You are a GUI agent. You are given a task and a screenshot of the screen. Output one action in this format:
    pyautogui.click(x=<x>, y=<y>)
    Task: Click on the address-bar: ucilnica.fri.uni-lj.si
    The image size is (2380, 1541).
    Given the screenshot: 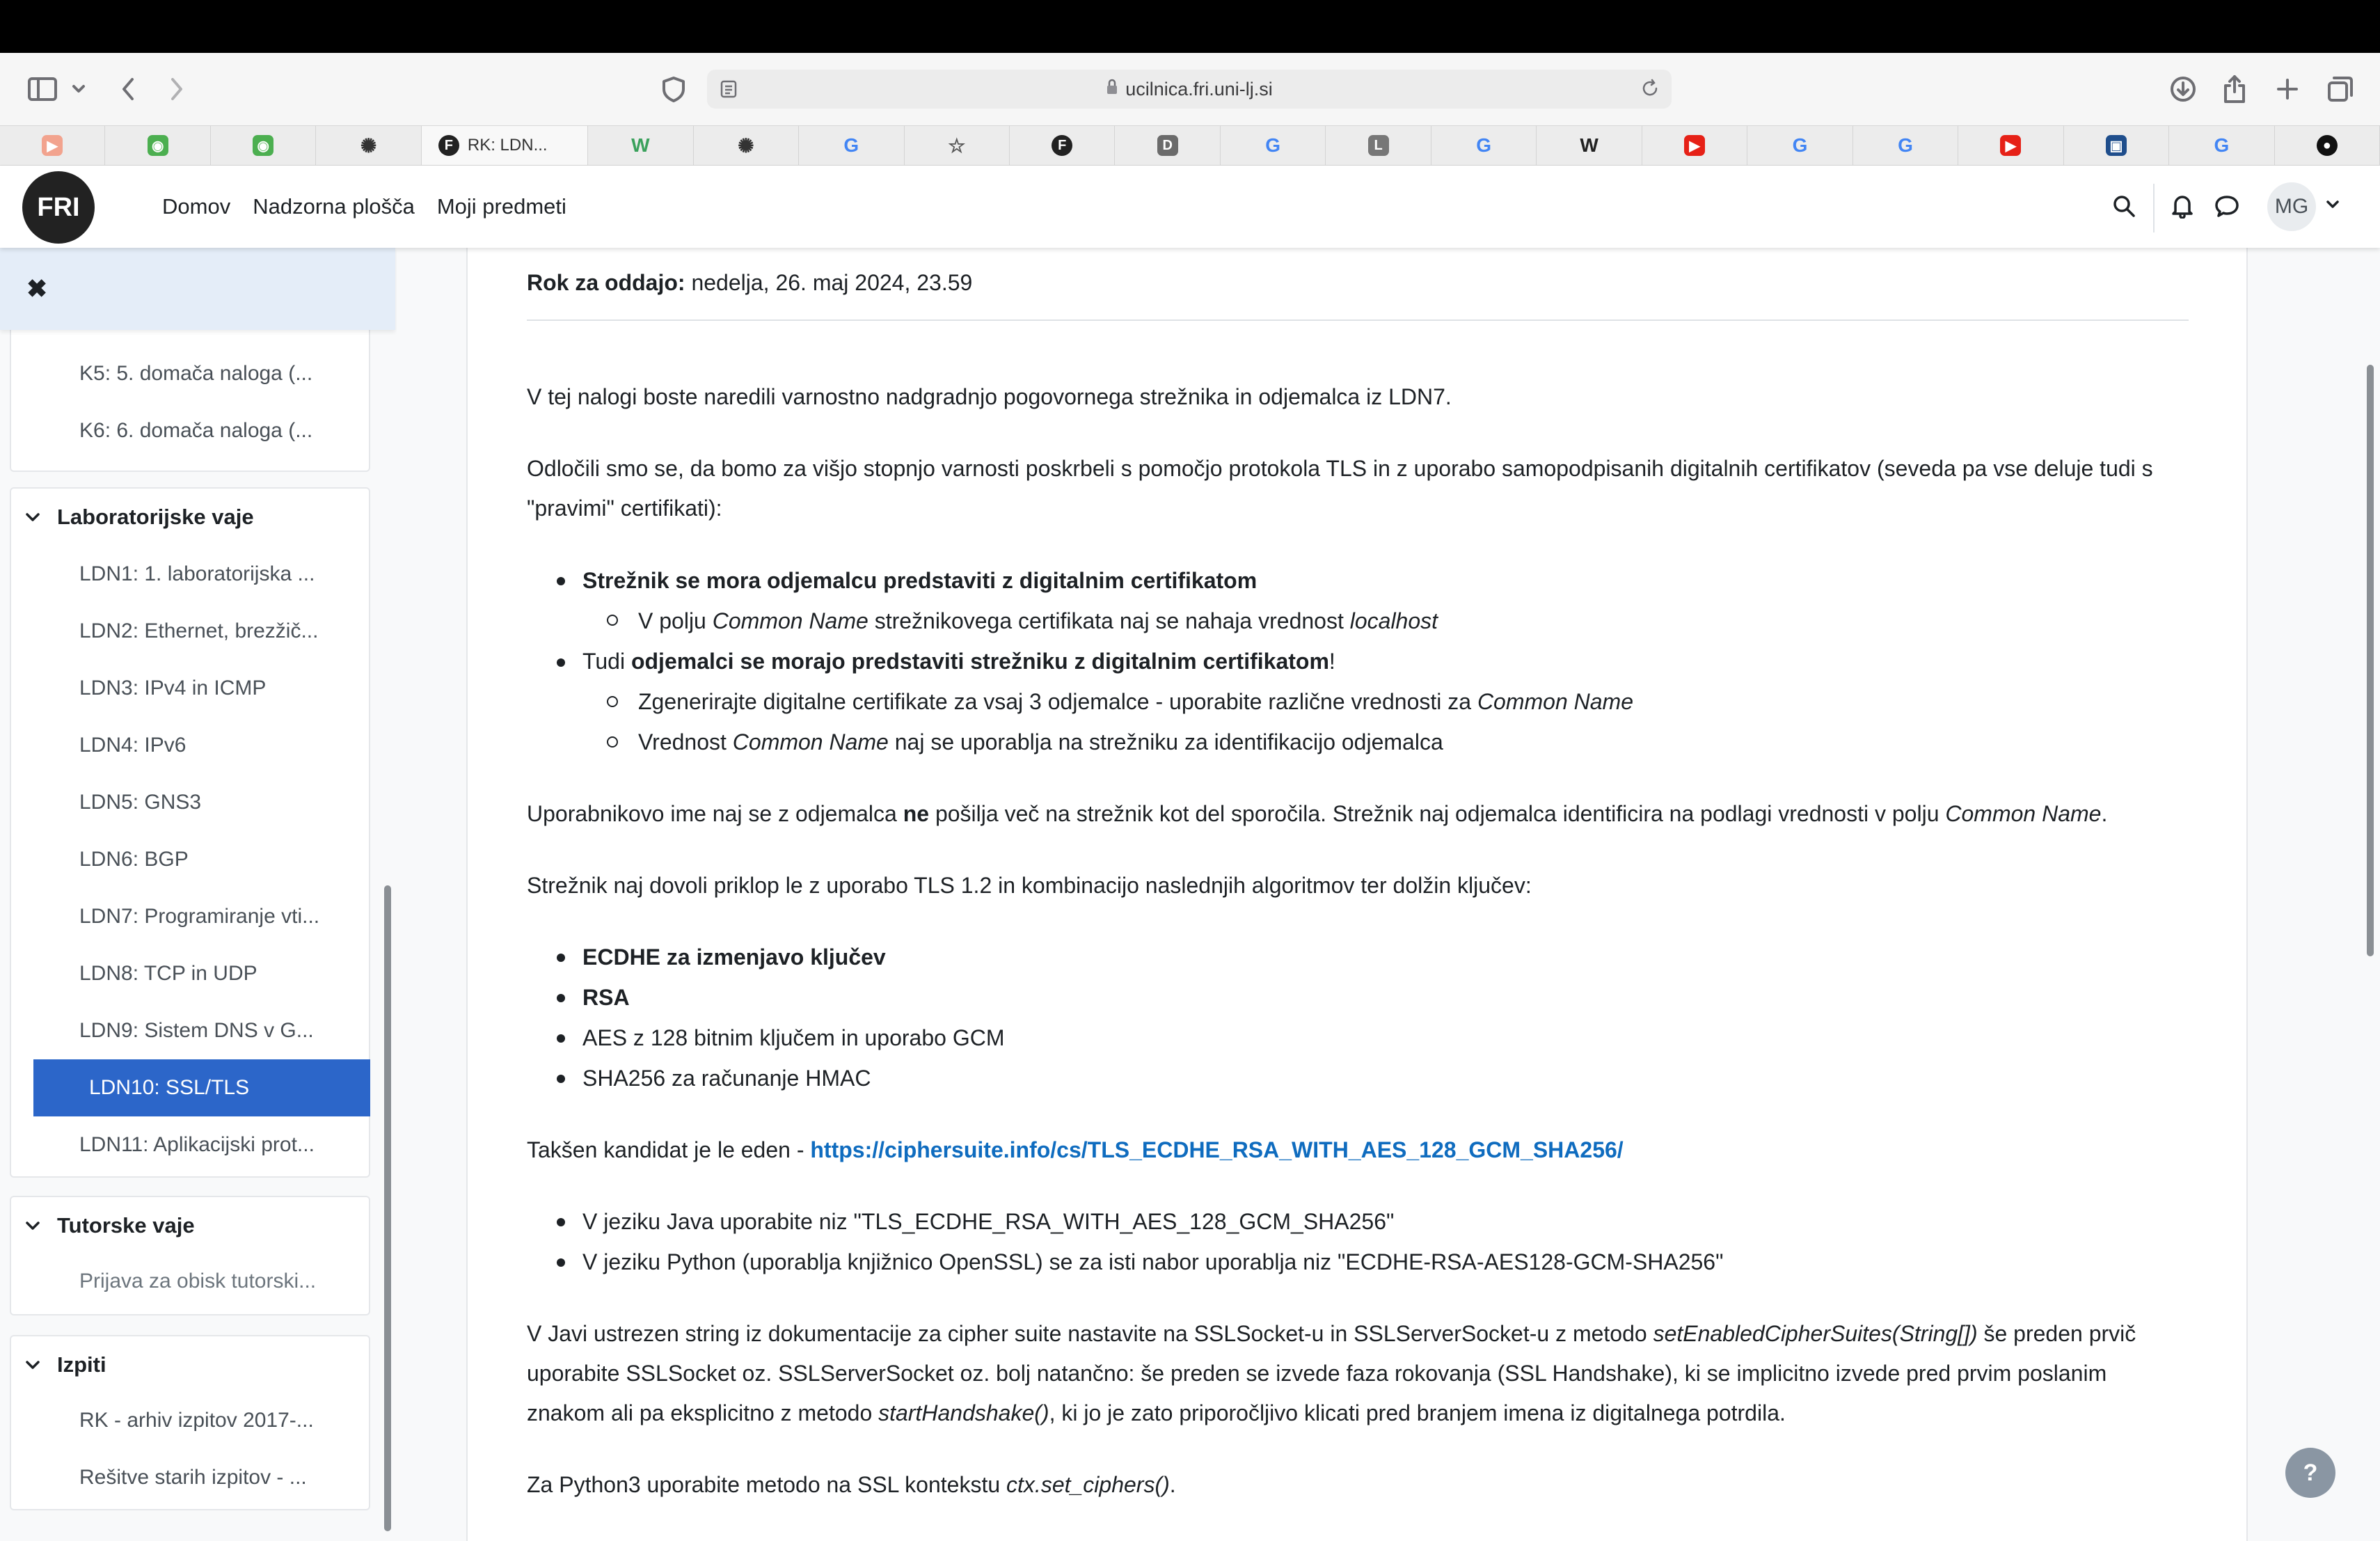 What is the action you would take?
    pyautogui.click(x=1189, y=89)
    